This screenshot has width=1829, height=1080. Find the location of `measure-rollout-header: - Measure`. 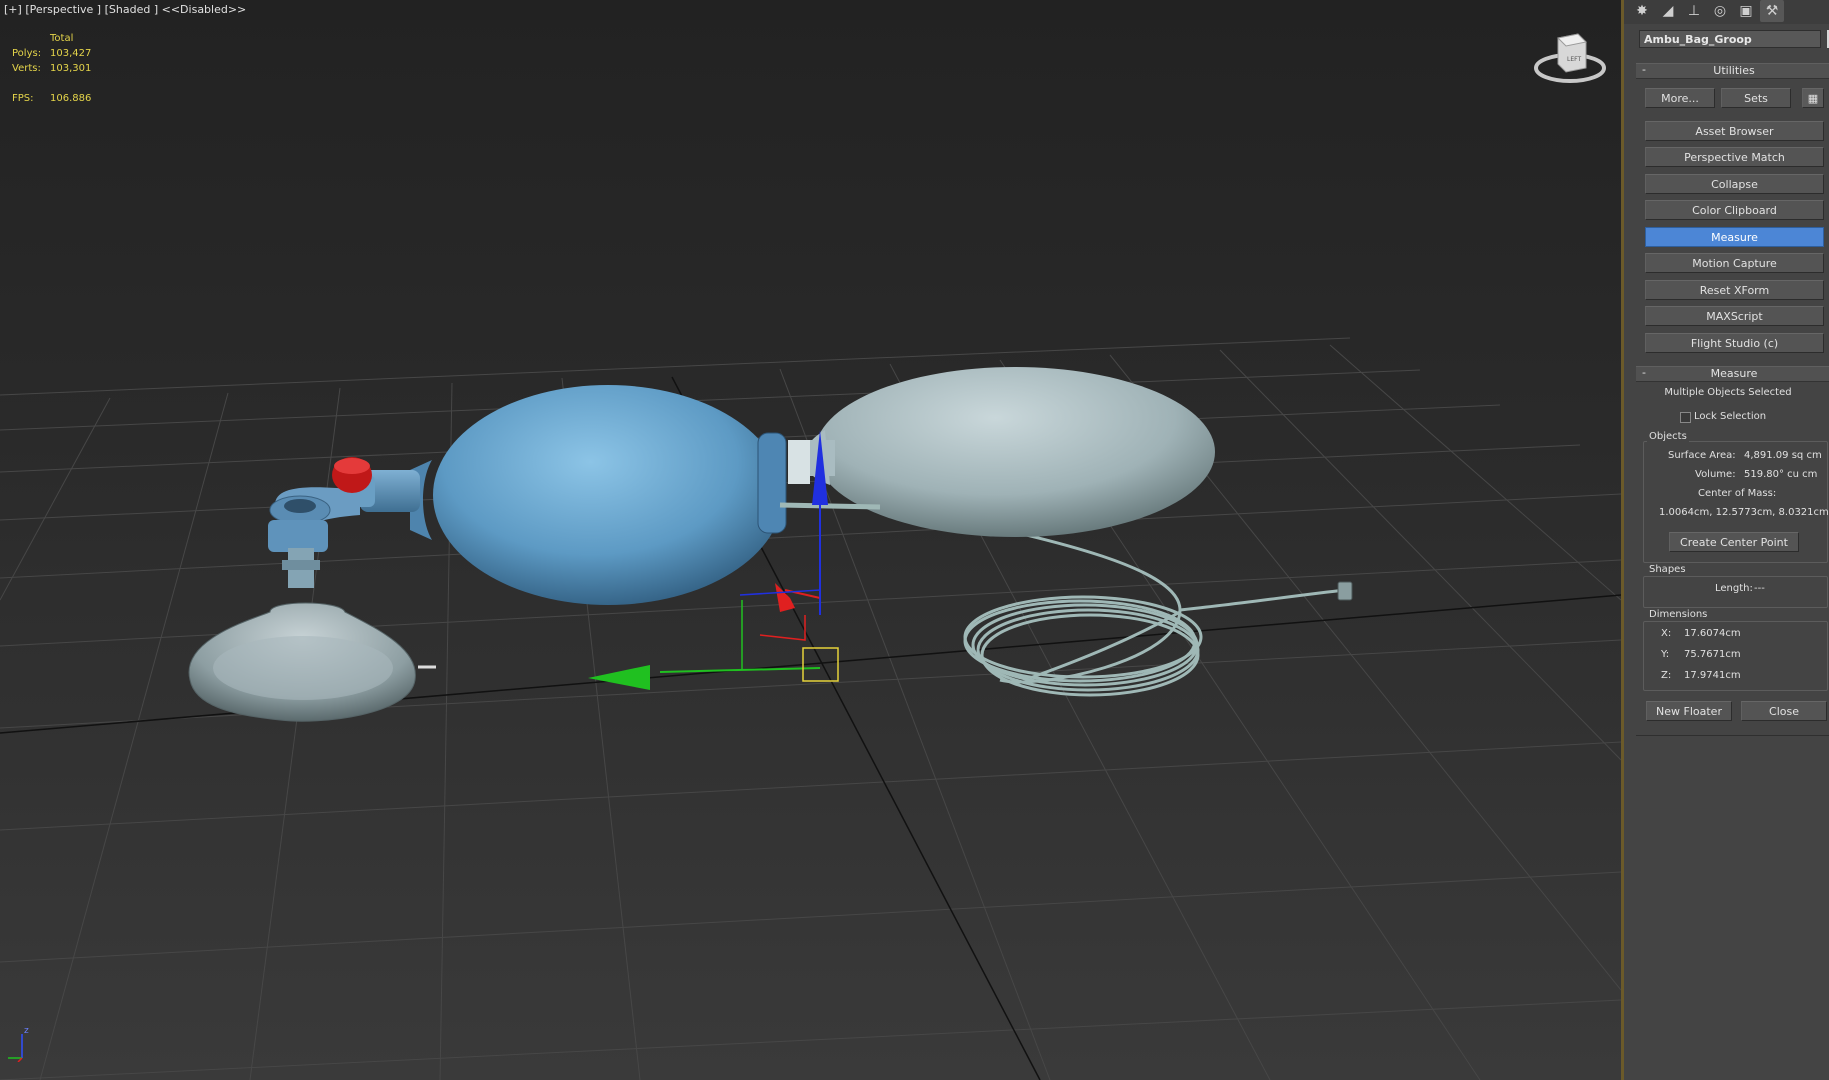

measure-rollout-header: - Measure is located at coordinates (1732, 374).